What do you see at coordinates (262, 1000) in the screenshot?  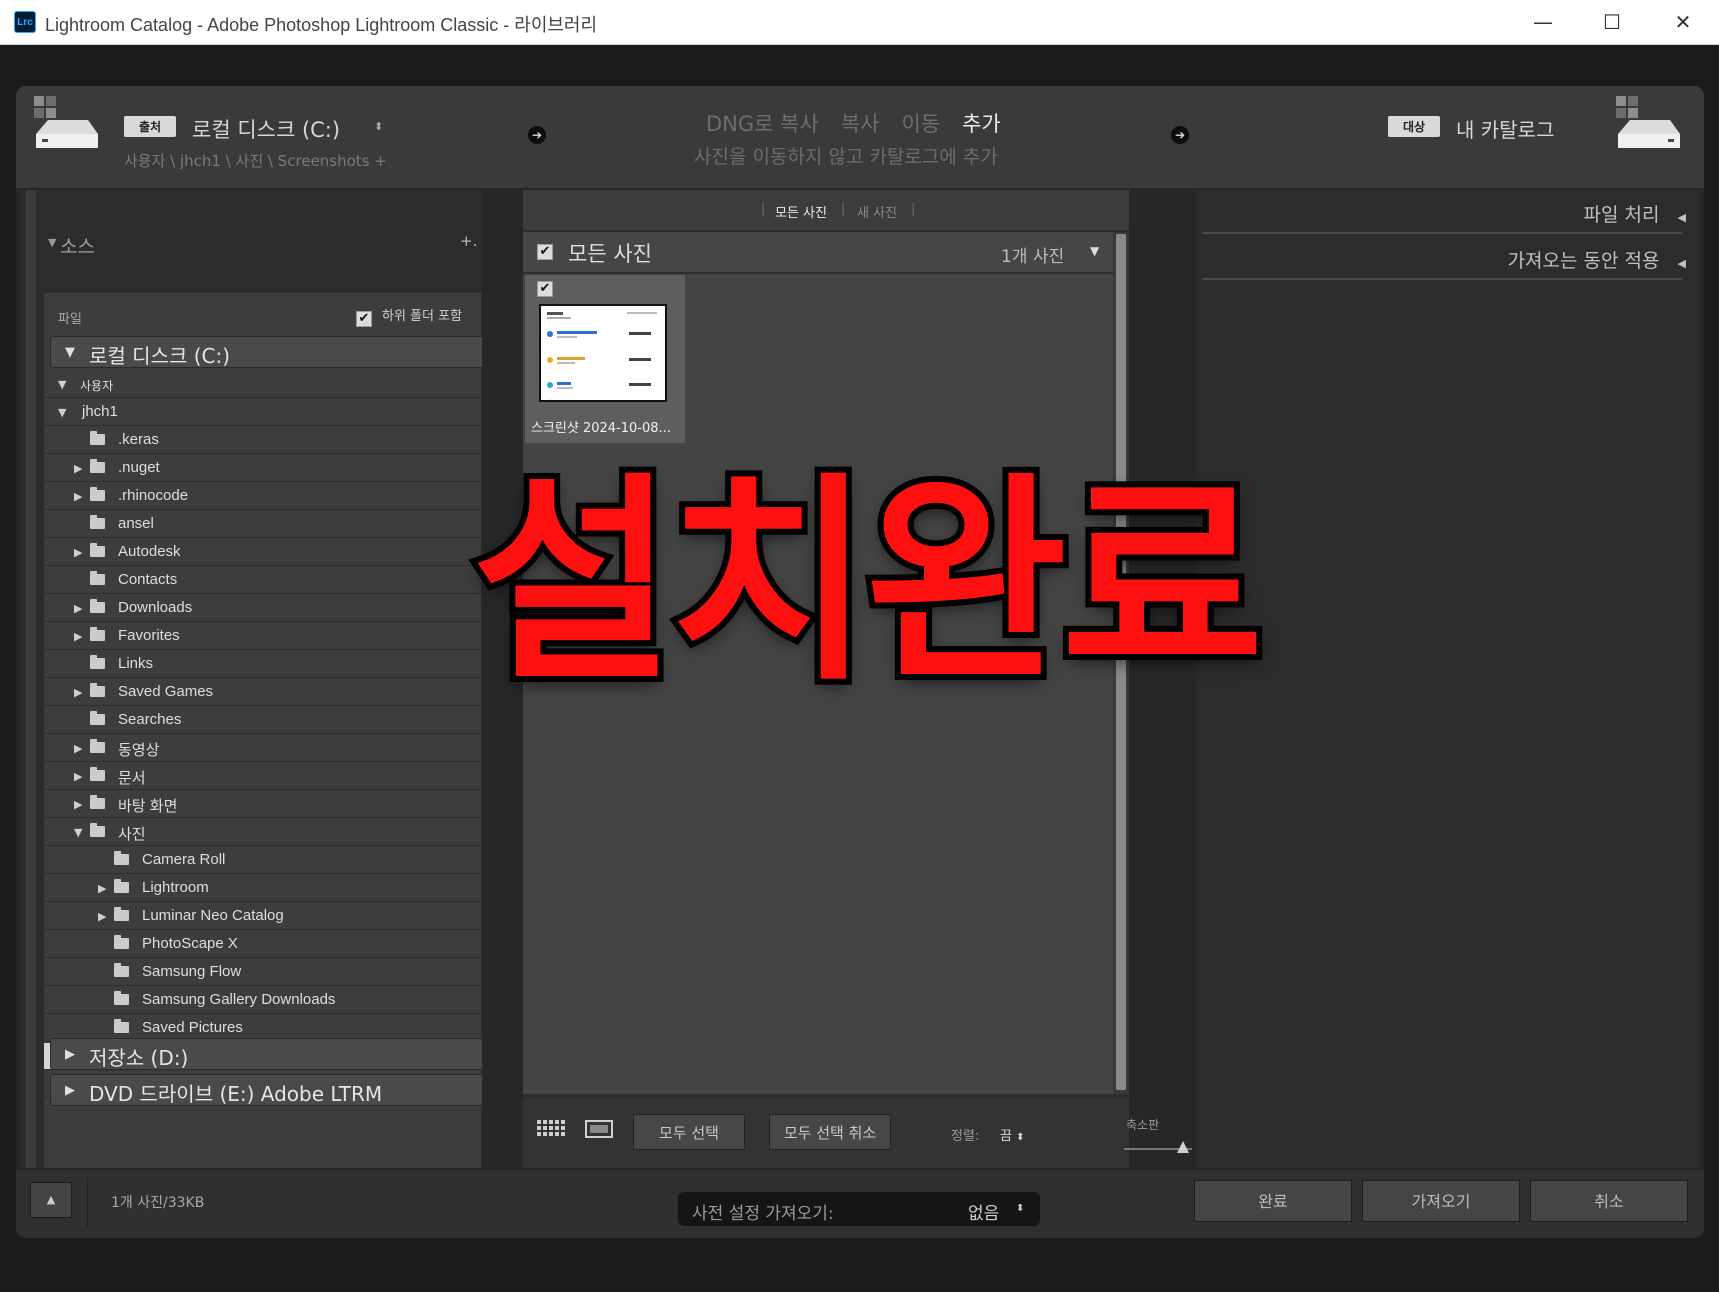 I see `folder-row: Samsung Gallery Downloads` at bounding box center [262, 1000].